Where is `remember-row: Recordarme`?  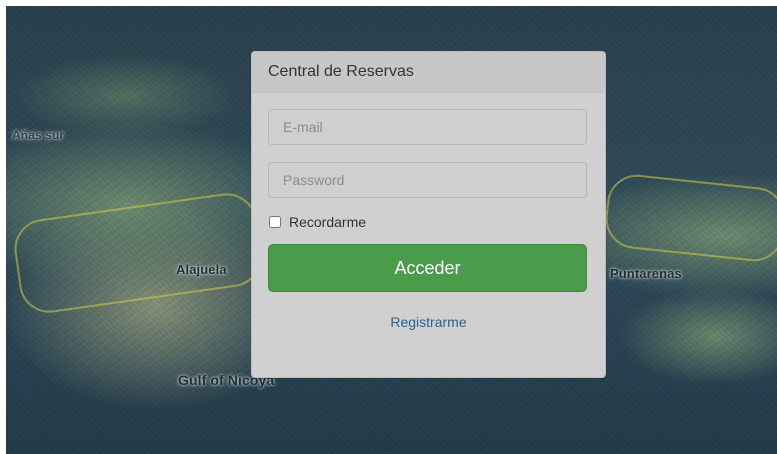
remember-row: Recordarme is located at coordinates (428, 222).